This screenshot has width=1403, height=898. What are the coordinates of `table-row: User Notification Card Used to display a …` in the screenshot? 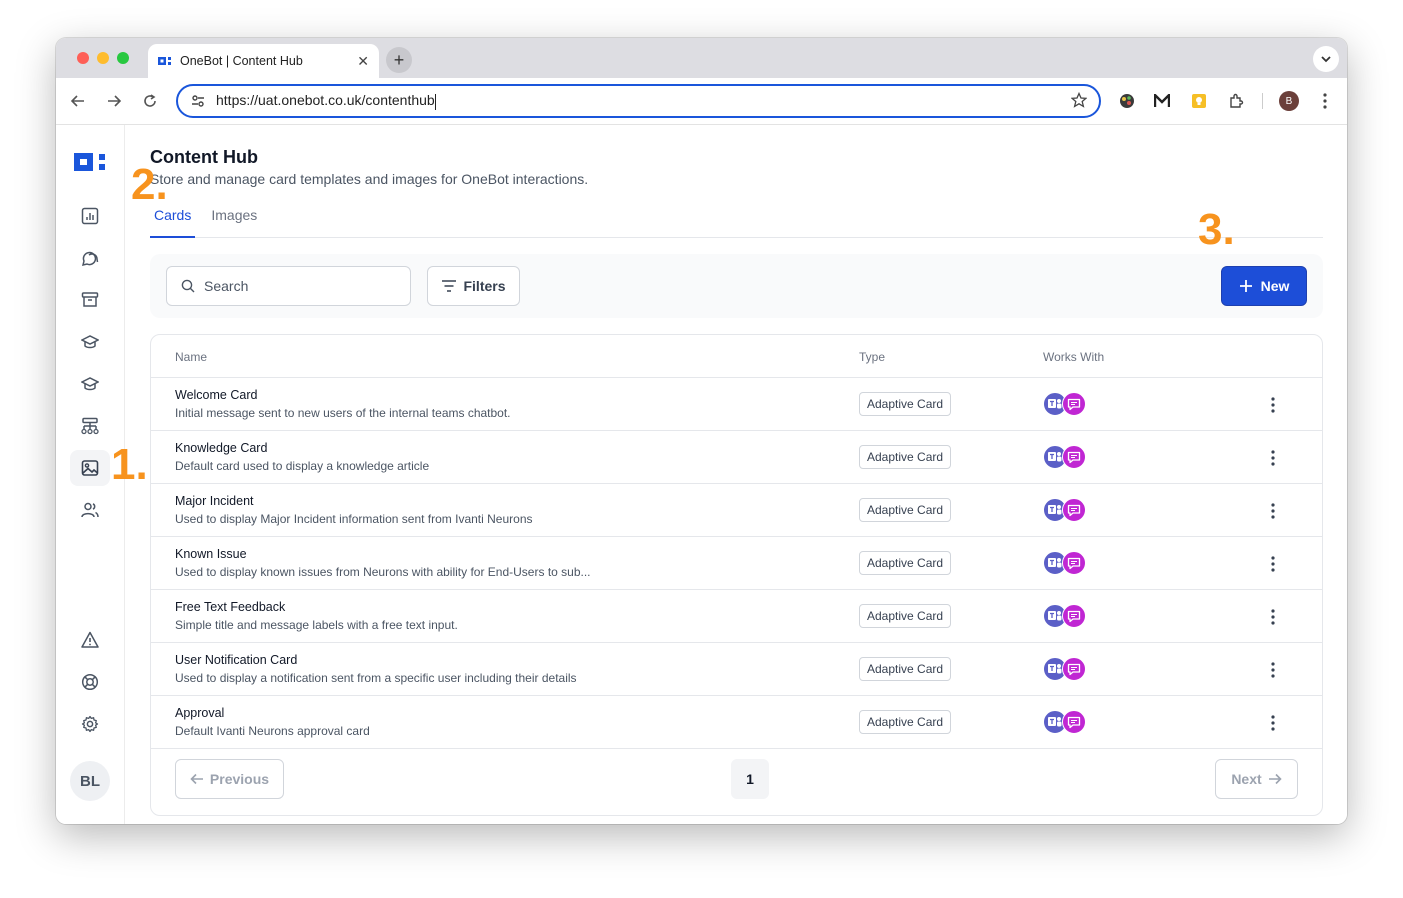 It's located at (736, 669).